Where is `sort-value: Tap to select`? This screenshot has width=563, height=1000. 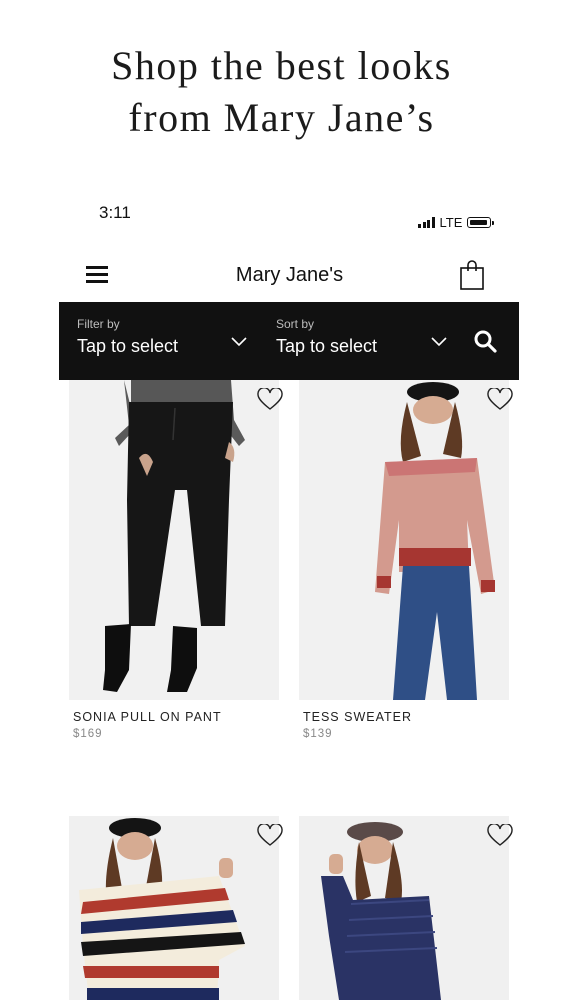 sort-value: Tap to select is located at coordinates (327, 346).